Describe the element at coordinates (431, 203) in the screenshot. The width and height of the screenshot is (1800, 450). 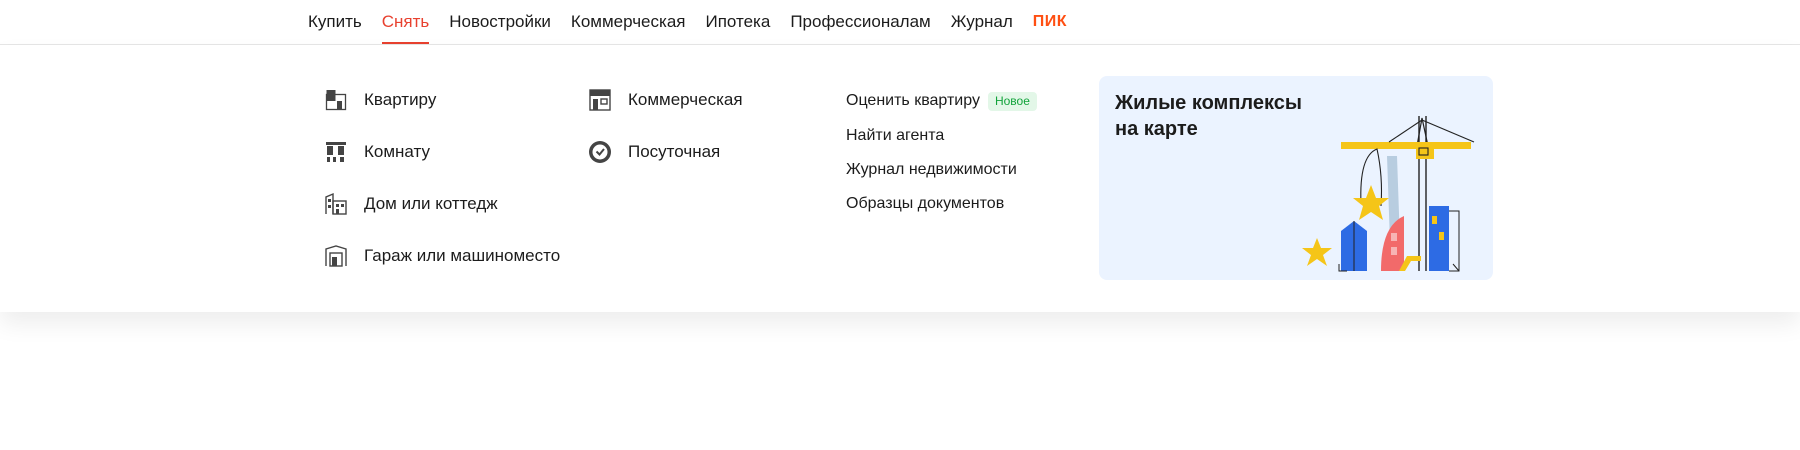
I see `menu-item-label: Дом или коттедж` at that location.